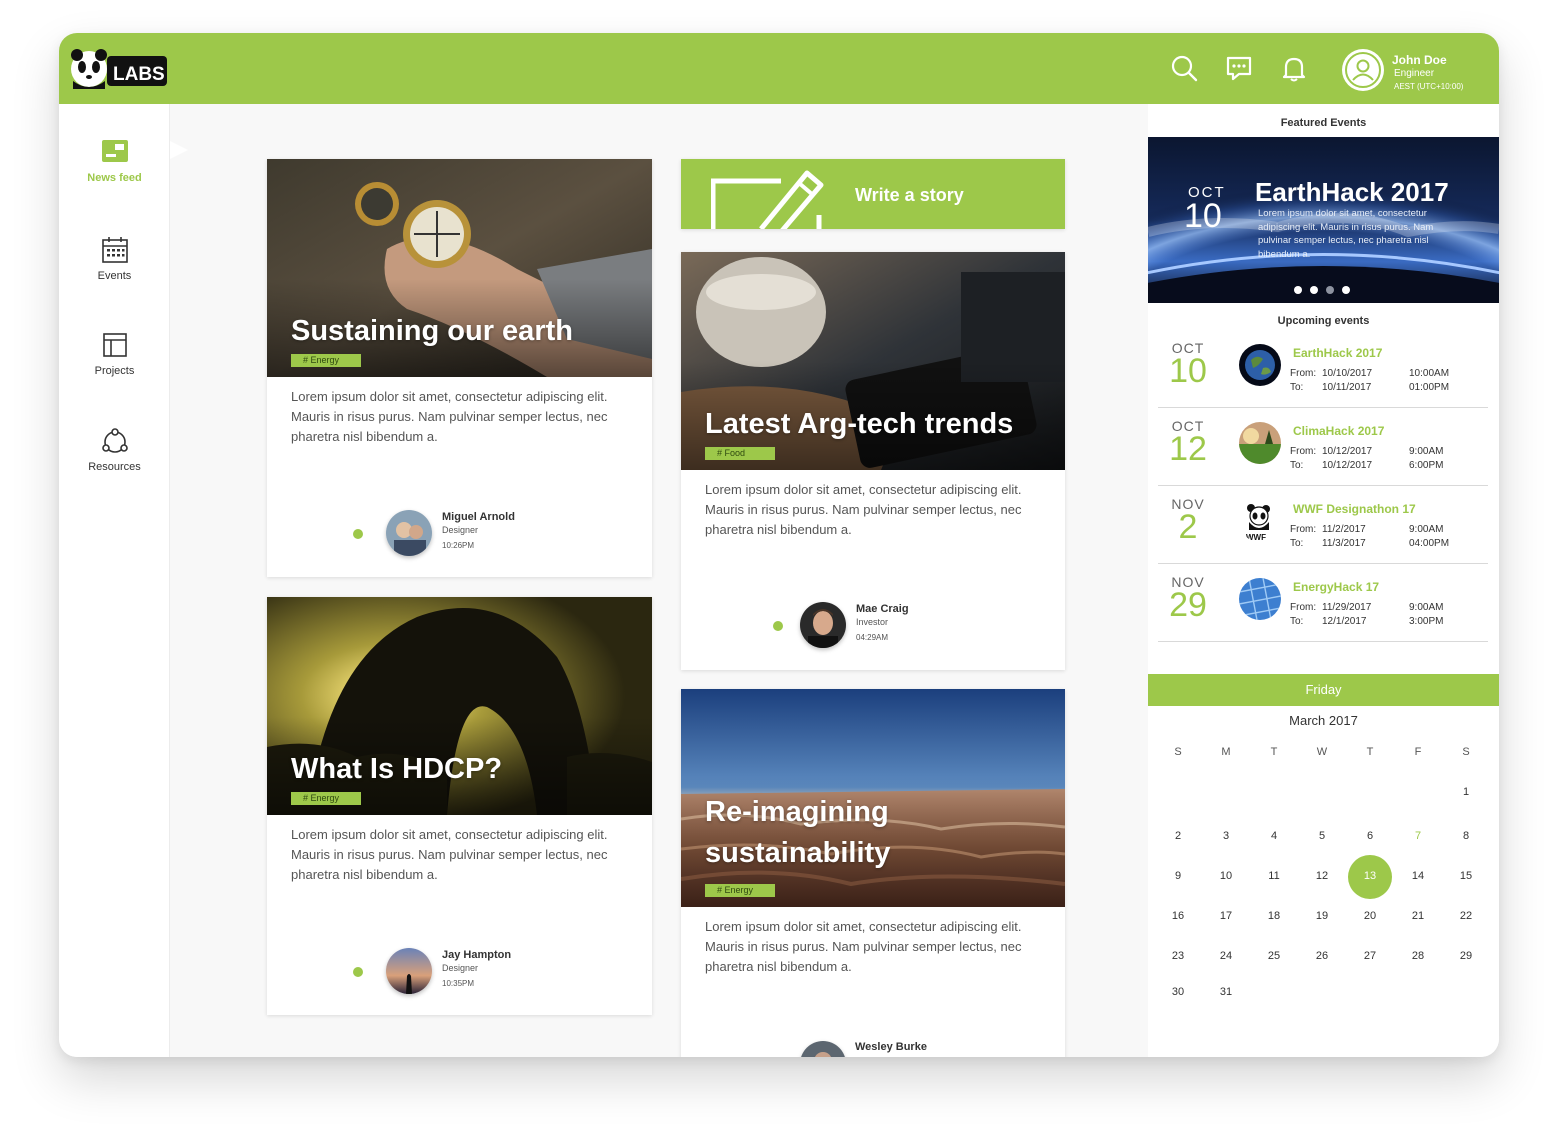 Image resolution: width=1558 pixels, height=1142 pixels. I want to click on calendar-day: 6, so click(1370, 836).